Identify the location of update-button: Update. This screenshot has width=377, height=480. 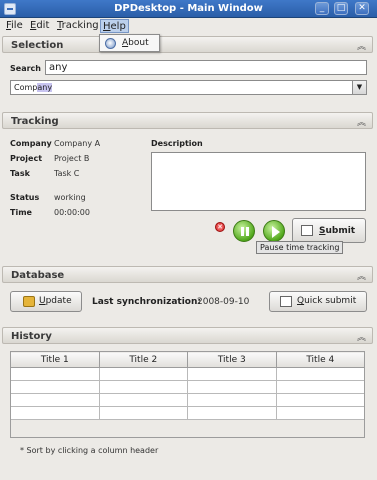
(46, 301).